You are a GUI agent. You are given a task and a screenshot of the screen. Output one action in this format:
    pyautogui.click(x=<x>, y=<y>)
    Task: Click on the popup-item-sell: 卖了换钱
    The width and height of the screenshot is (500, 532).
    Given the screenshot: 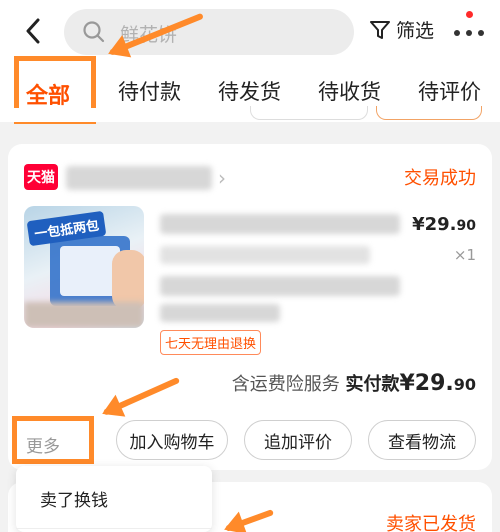 What is the action you would take?
    pyautogui.click(x=74, y=498)
    